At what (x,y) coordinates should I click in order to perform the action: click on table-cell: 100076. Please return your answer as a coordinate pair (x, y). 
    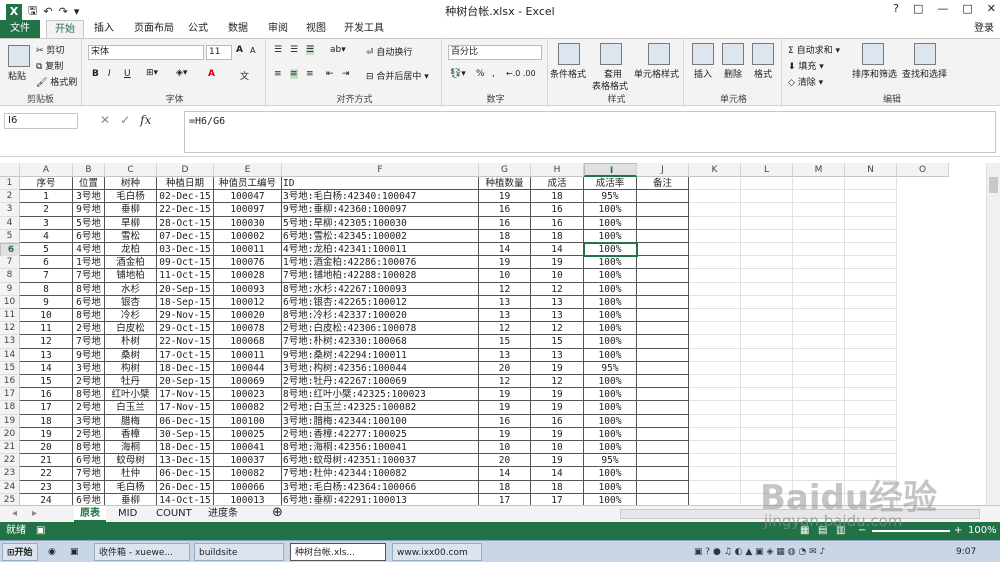
    Looking at the image, I should click on (248, 263).